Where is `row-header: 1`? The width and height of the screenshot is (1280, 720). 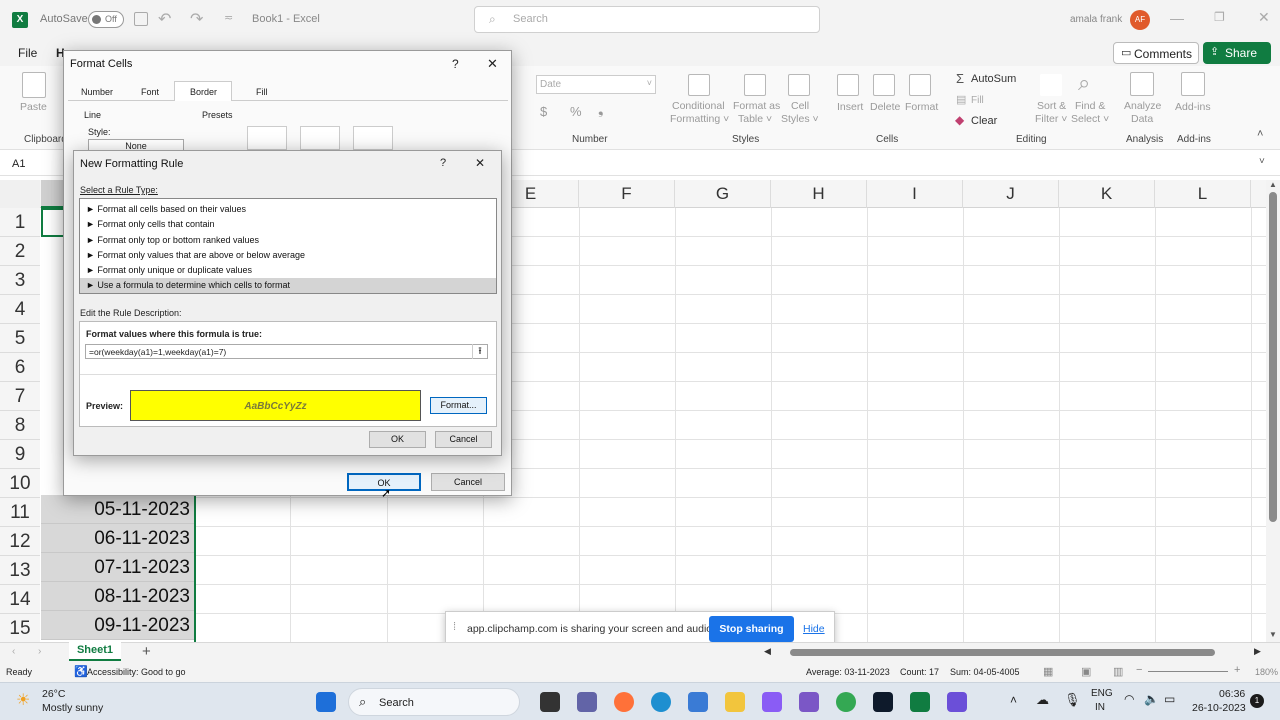
row-header: 1 is located at coordinates (20, 222).